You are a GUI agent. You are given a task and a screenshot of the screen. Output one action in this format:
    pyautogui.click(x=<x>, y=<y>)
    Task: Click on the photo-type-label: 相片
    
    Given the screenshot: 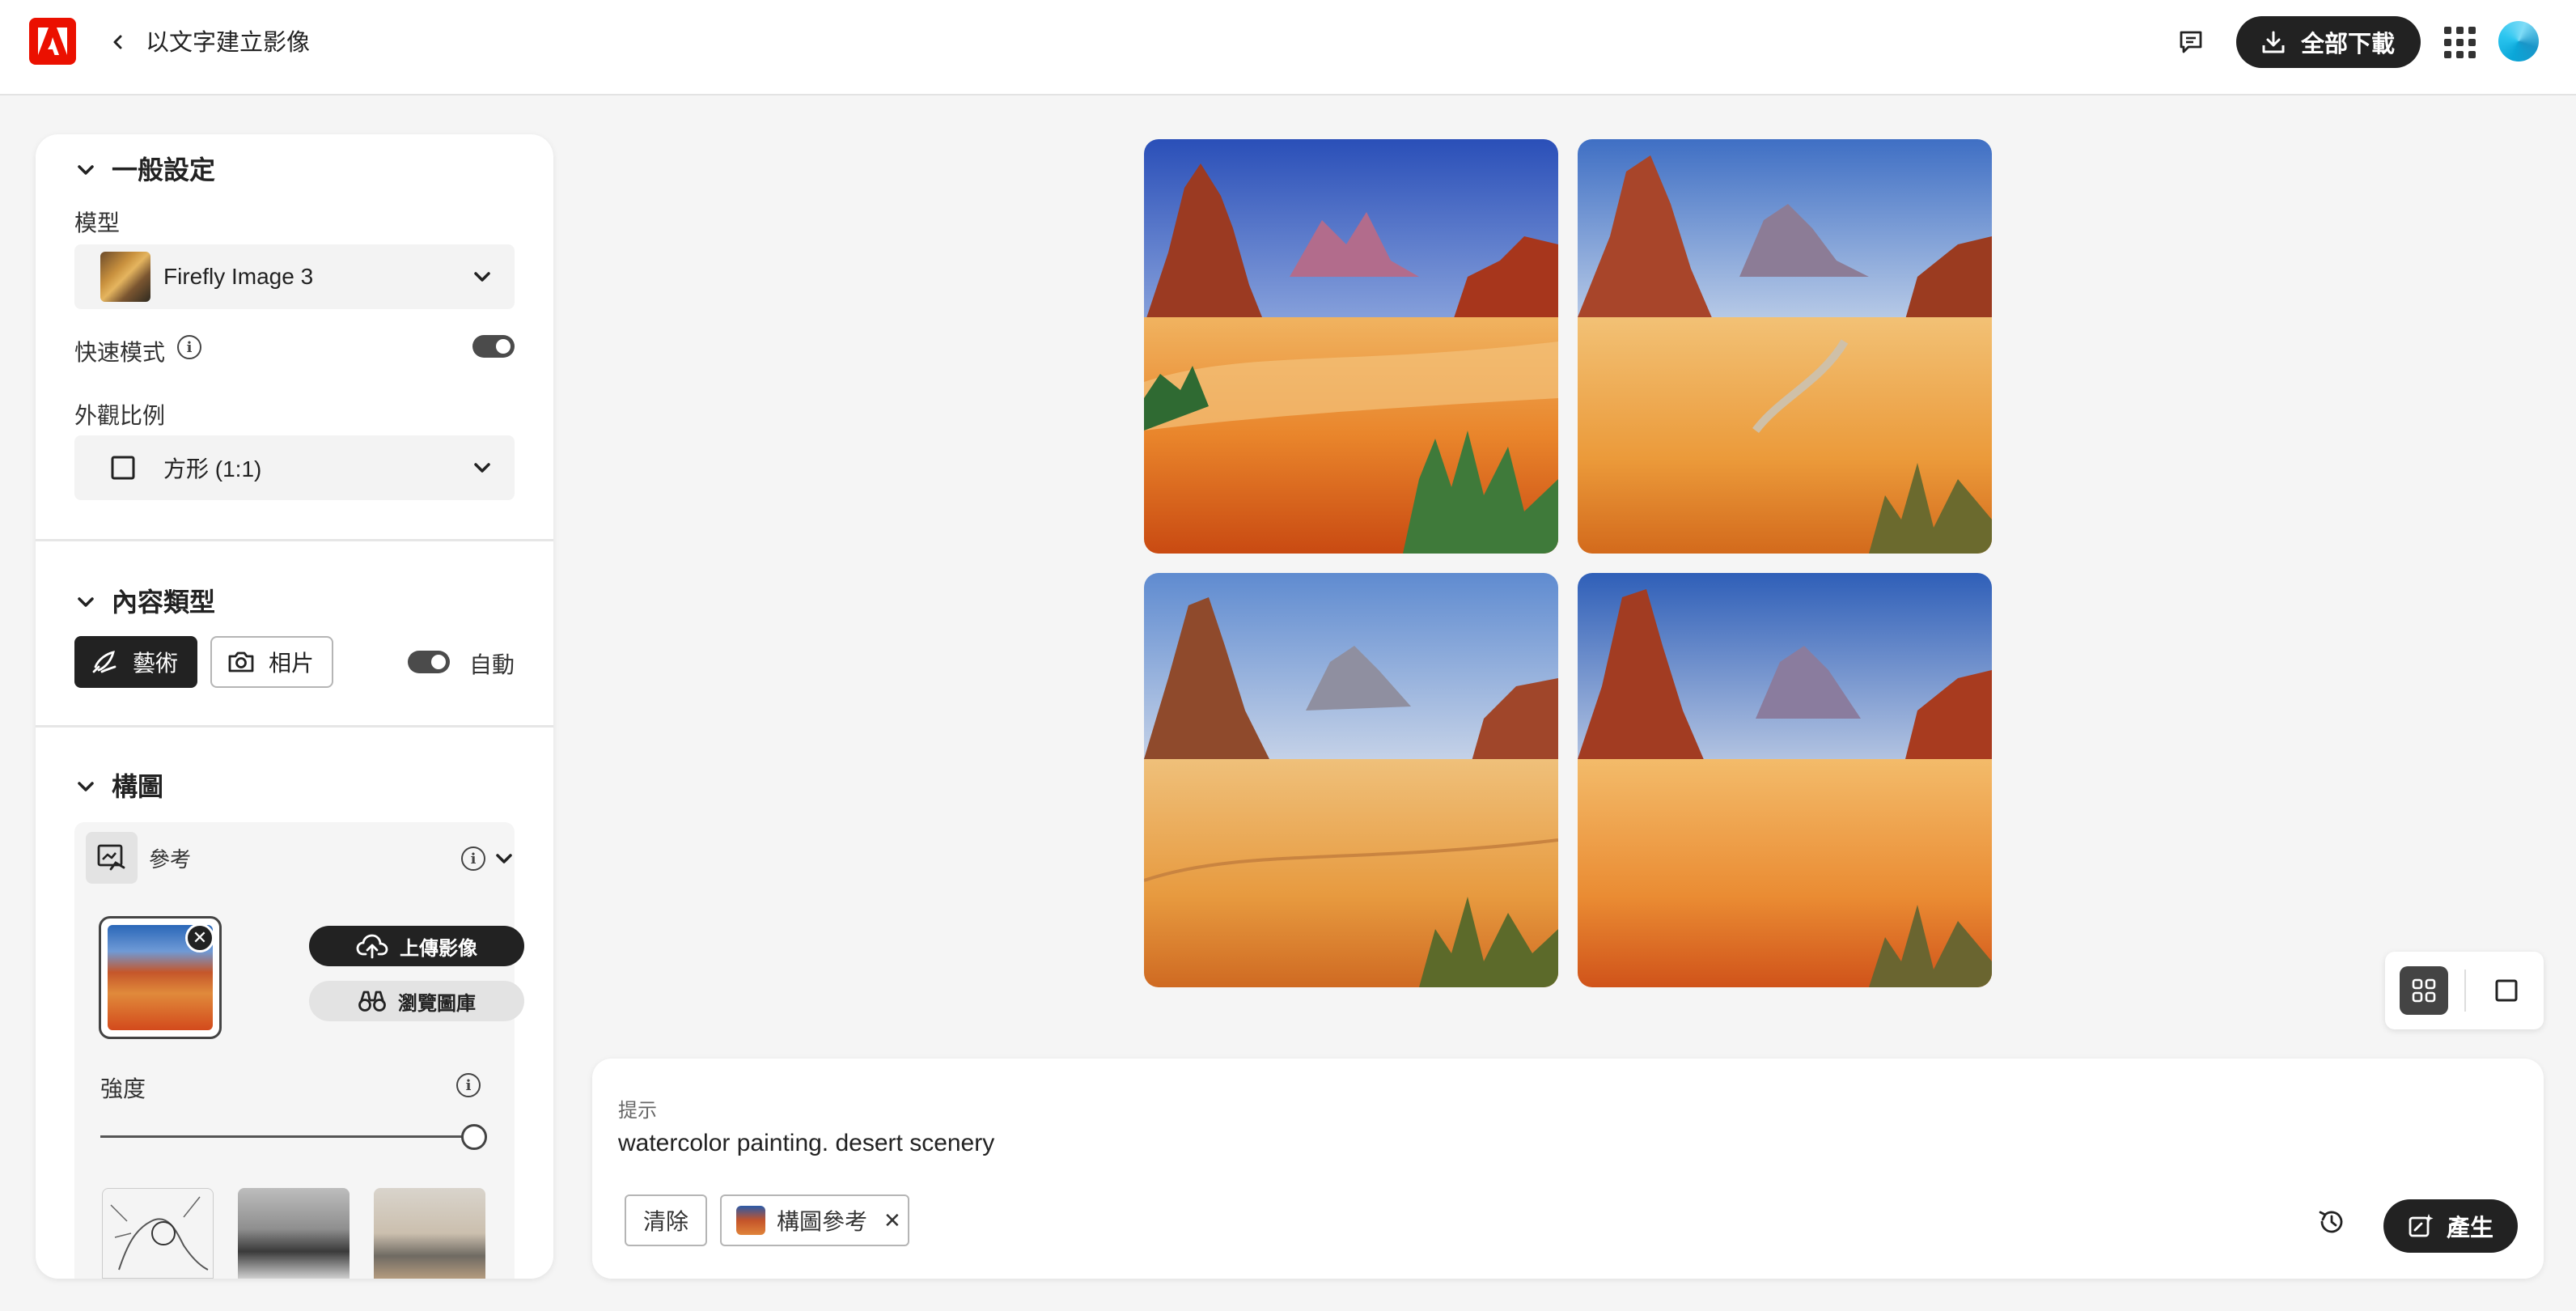 What is the action you would take?
    pyautogui.click(x=292, y=663)
    